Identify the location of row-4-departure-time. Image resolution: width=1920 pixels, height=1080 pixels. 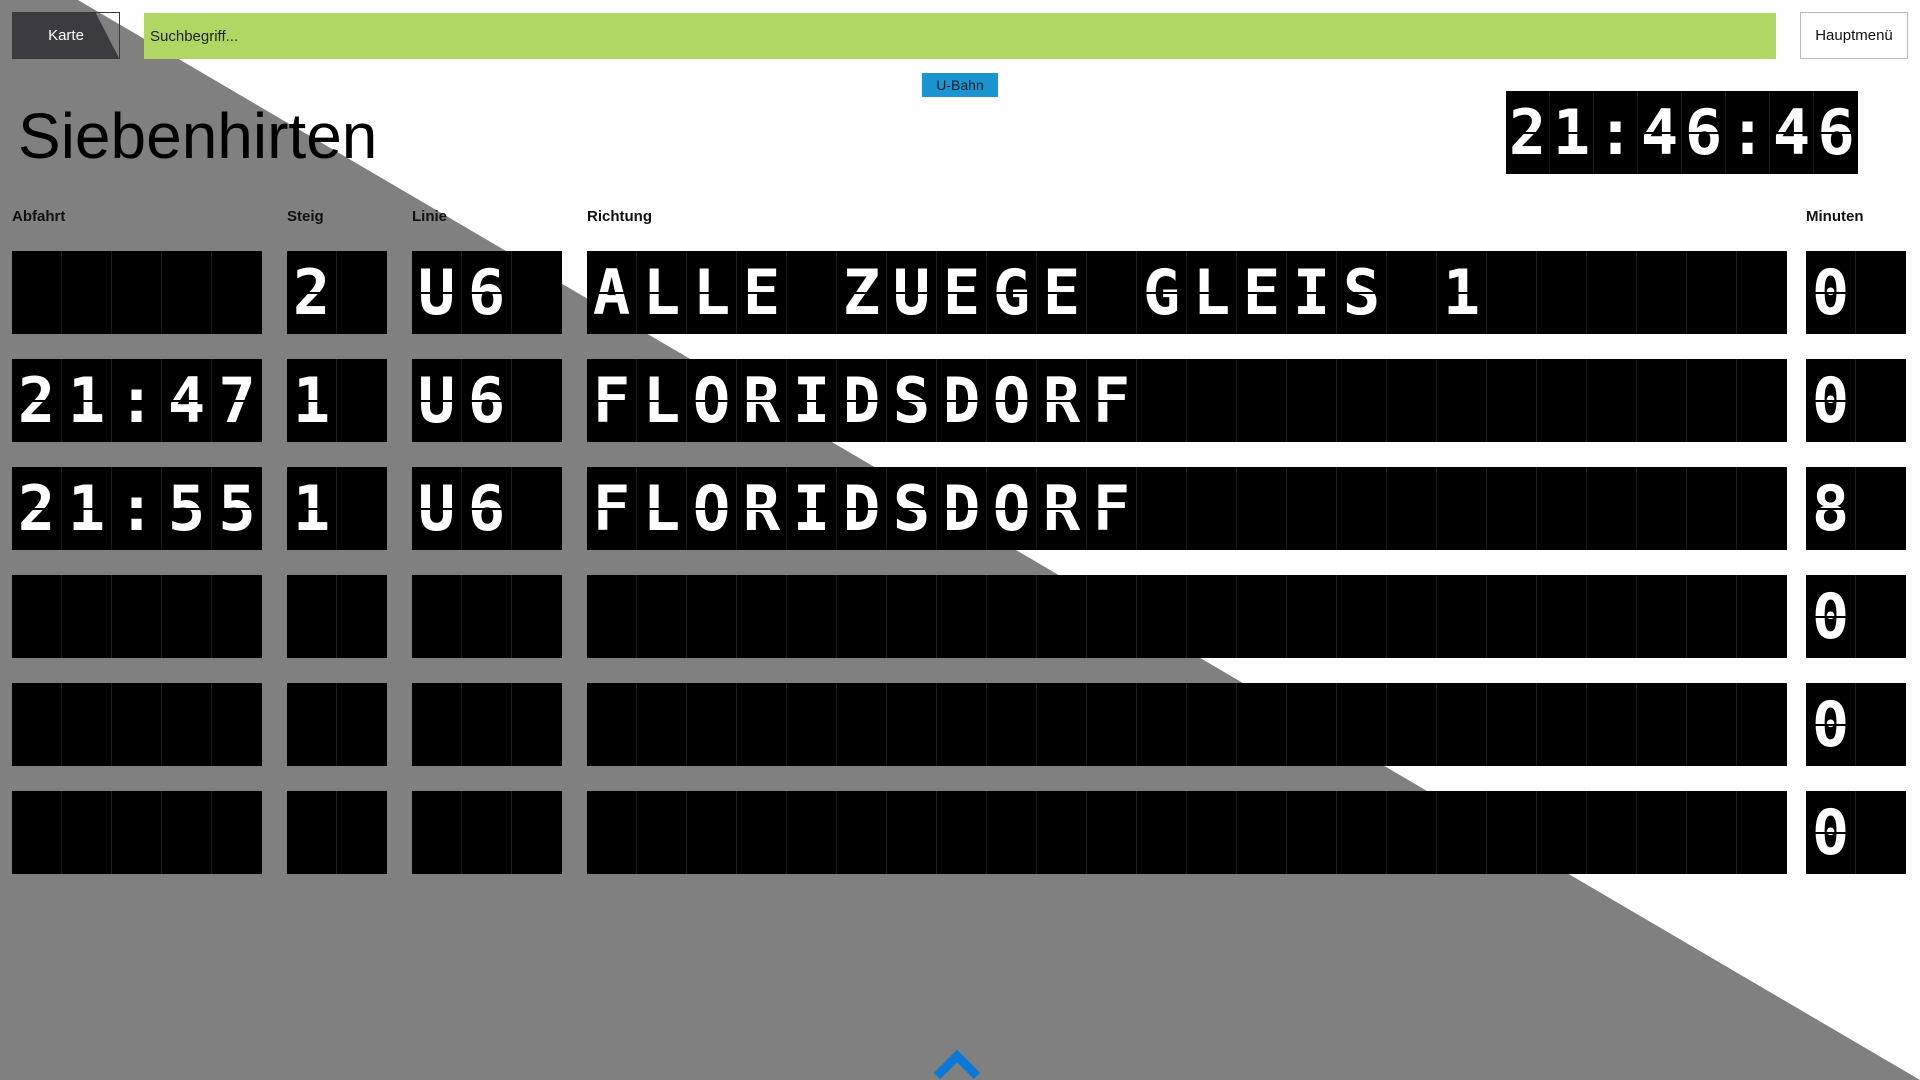
(137, 616).